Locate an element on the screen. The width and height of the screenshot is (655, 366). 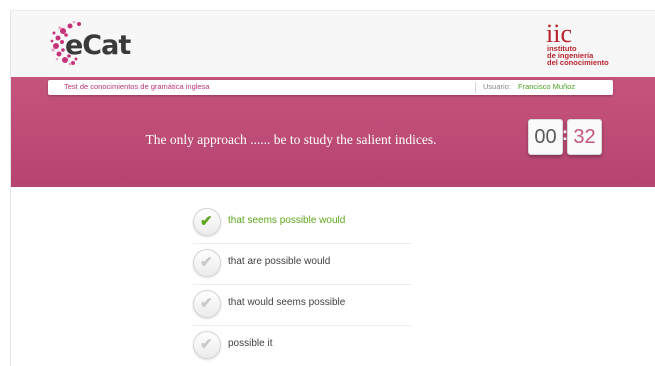
answer-option: ✔ that are possible would is located at coordinates (302, 264).